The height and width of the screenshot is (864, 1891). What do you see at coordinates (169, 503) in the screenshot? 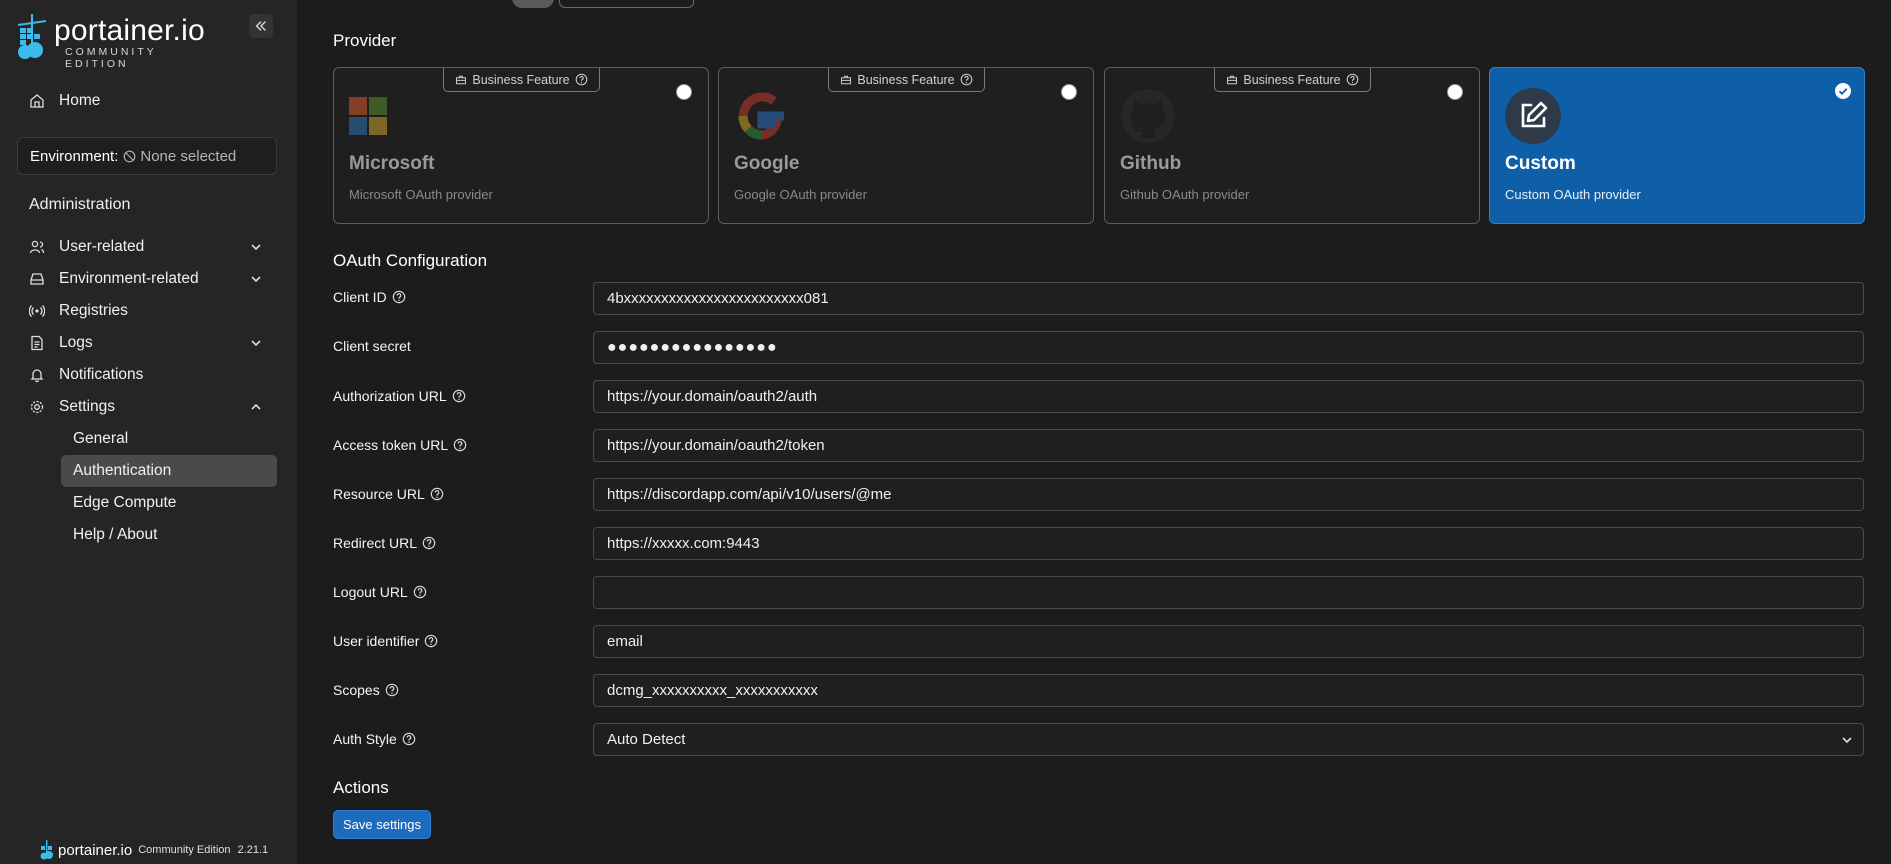
I see `sidebar-subitem-edge-compute: Edge Compute` at bounding box center [169, 503].